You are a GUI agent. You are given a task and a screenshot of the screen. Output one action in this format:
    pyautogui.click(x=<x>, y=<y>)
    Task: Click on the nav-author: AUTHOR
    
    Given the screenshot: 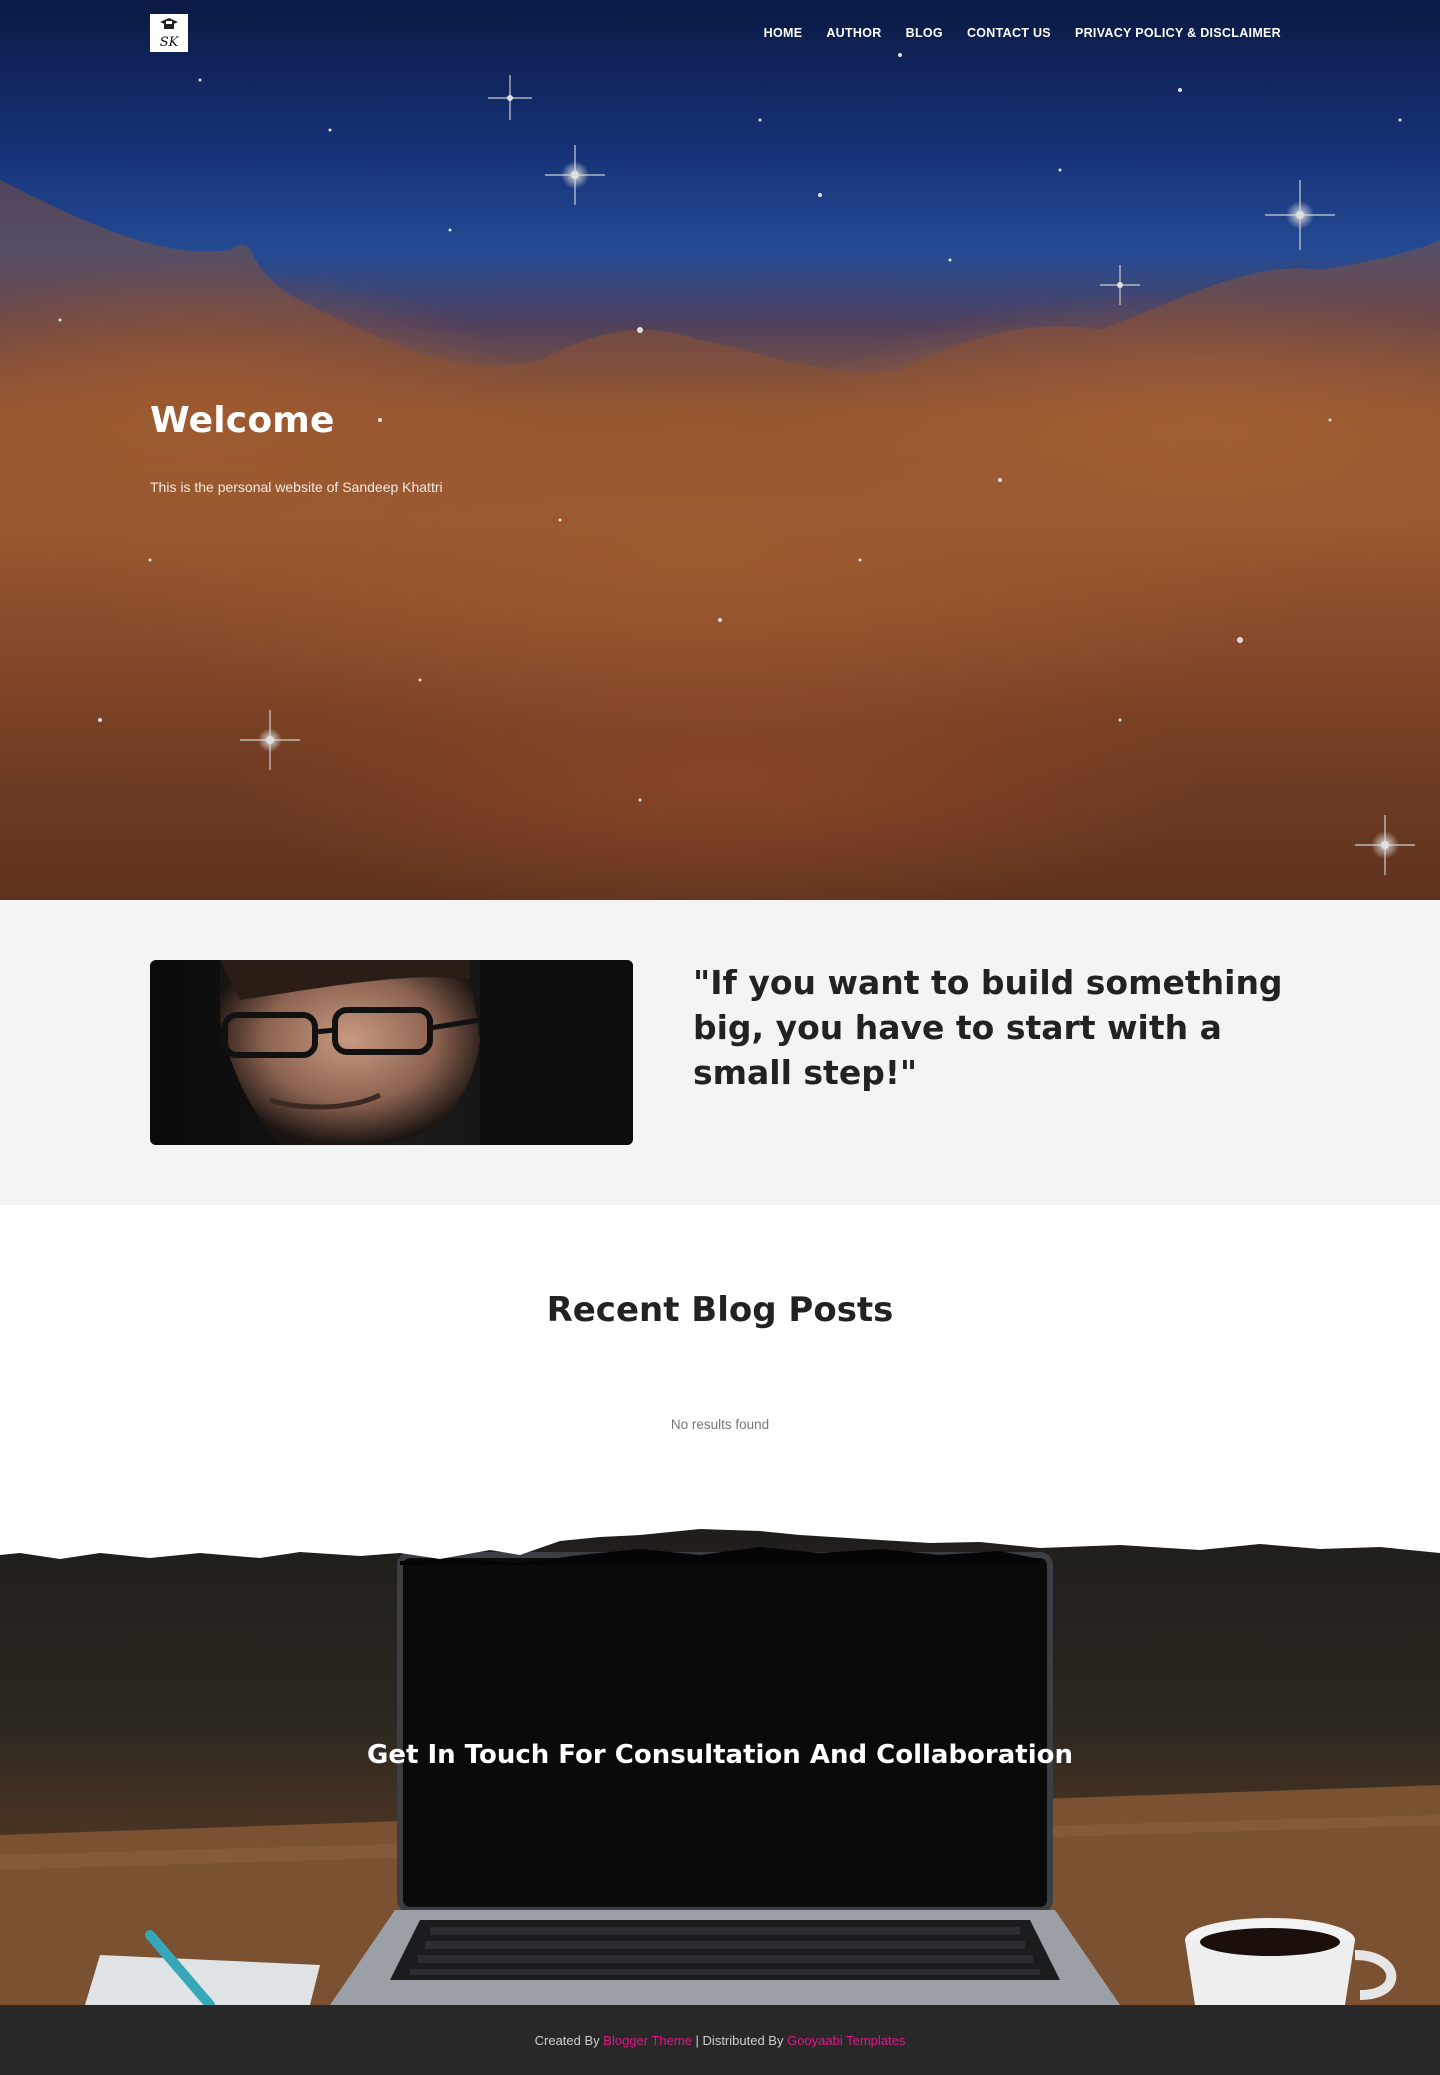 What is the action you would take?
    pyautogui.click(x=853, y=33)
    